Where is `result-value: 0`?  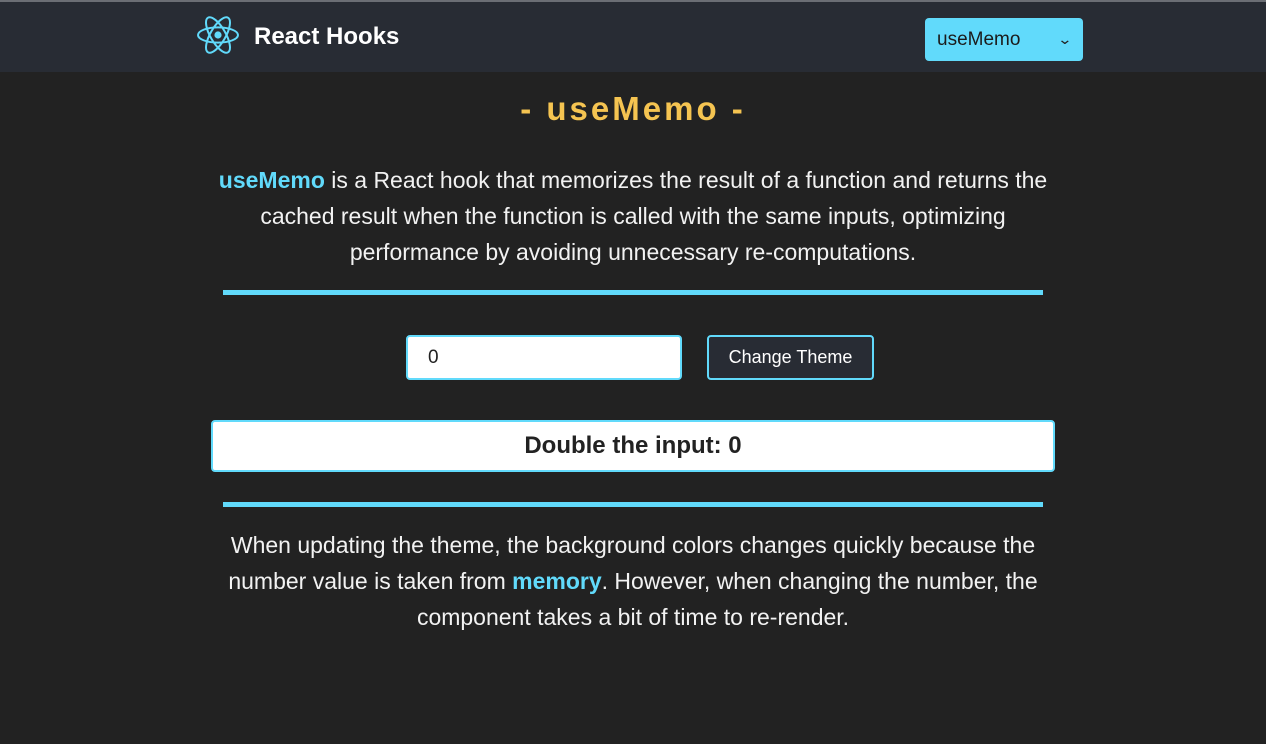 result-value: 0 is located at coordinates (735, 445).